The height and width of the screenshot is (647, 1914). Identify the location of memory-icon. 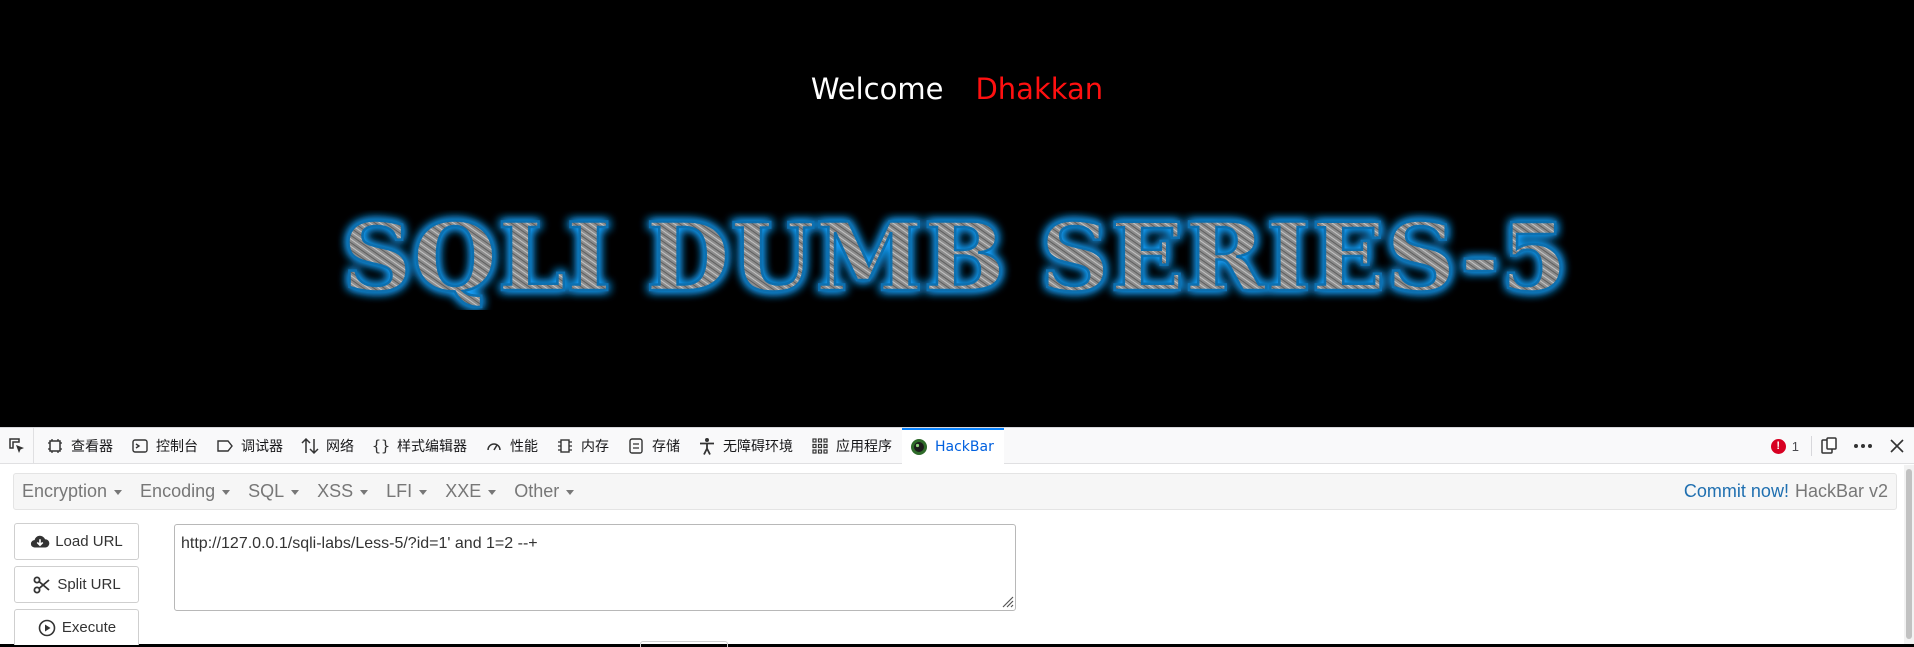
(565, 446).